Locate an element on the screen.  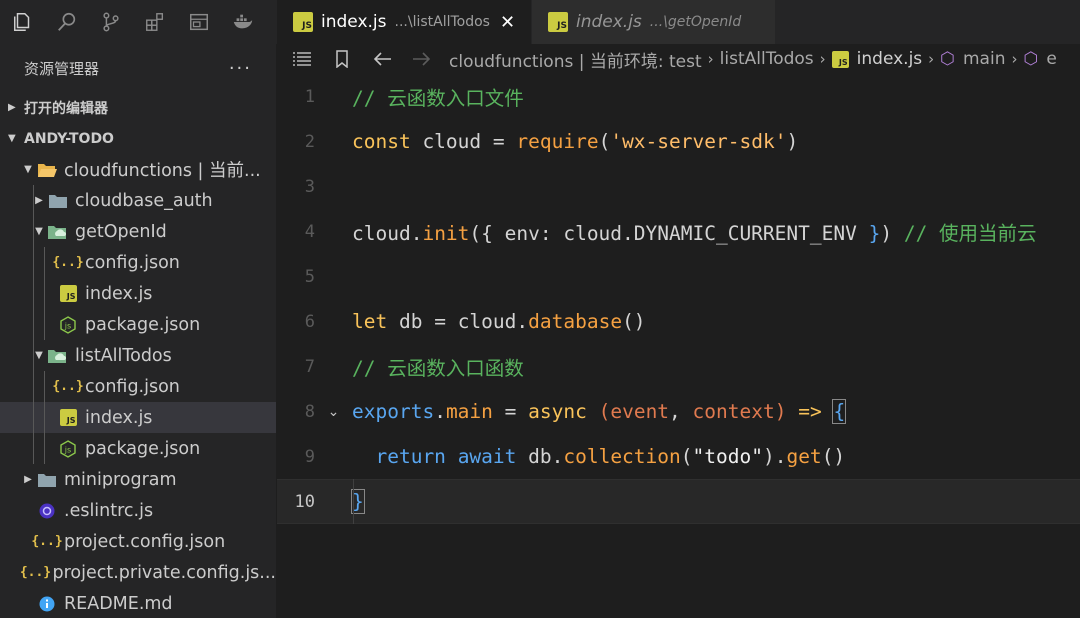
code-token: // 云函数入口函数 is located at coordinates (438, 368).